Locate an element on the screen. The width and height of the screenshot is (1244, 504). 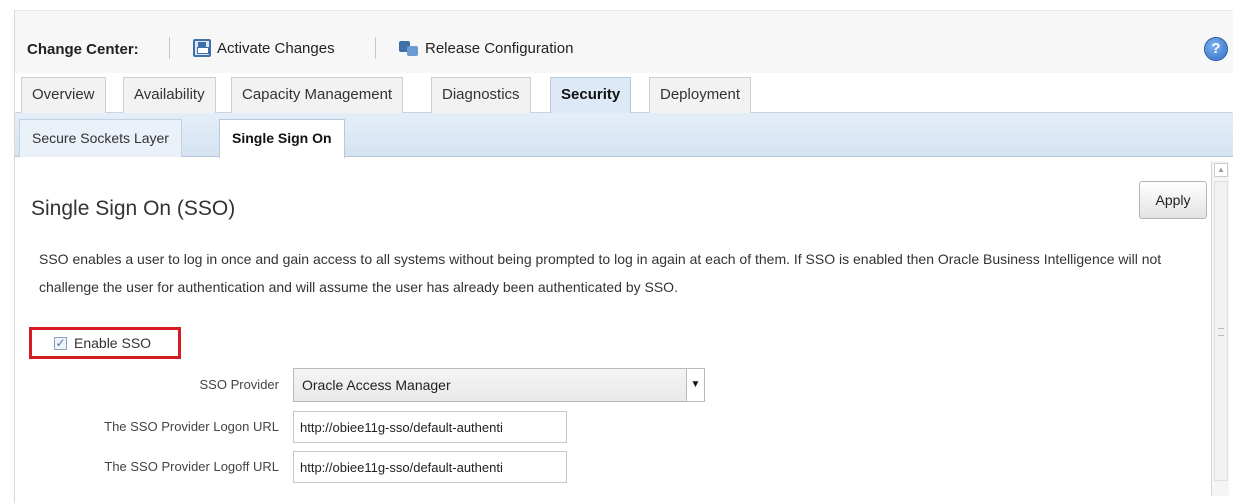
enable-sso-label: Enable SSO is located at coordinates (112, 343).